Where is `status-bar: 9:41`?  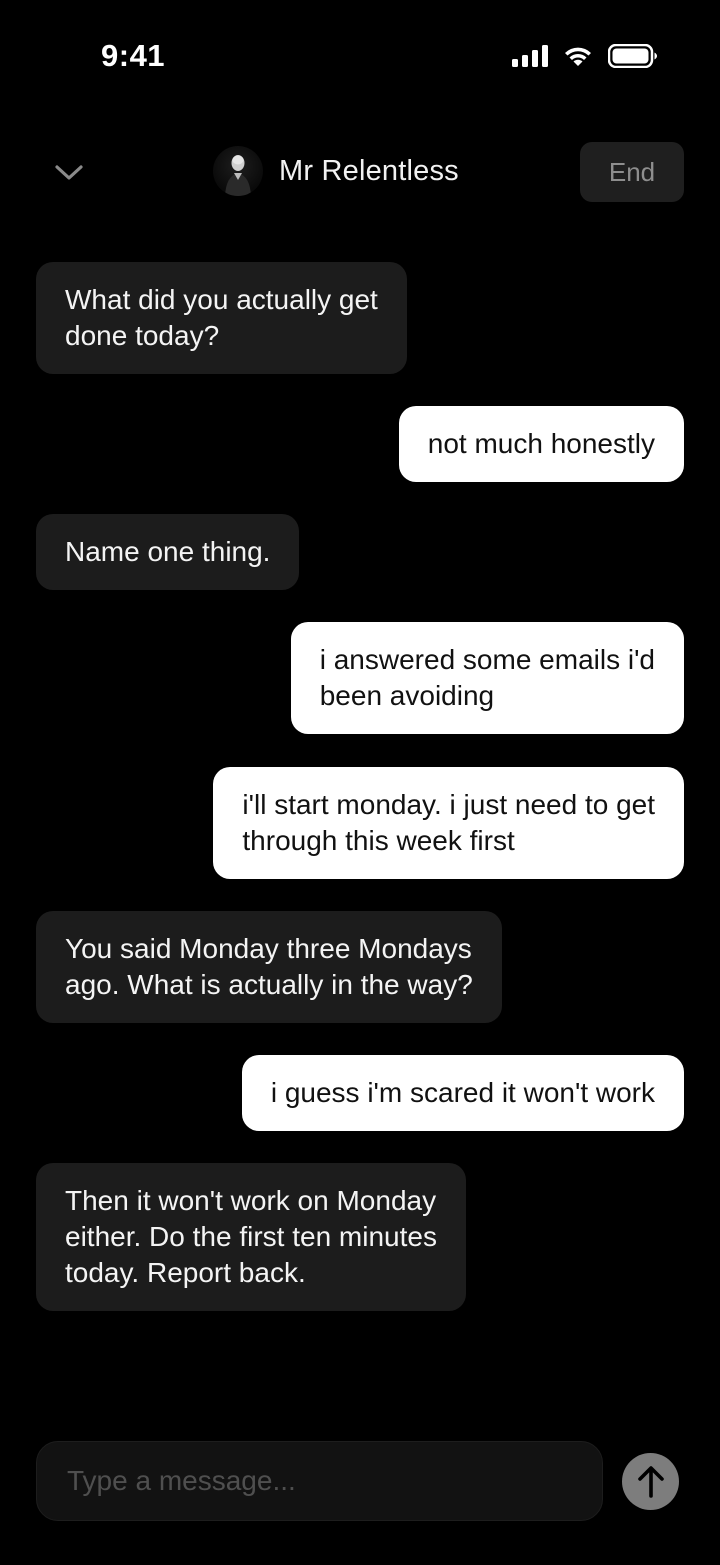
status-bar: 9:41 is located at coordinates (360, 55).